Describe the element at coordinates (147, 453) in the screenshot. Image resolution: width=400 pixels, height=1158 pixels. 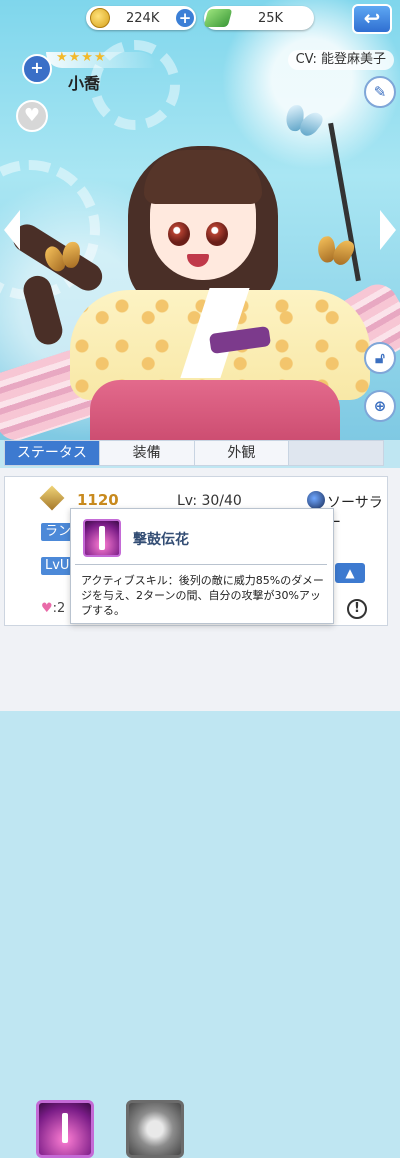
I see `tab-equipment: 装備` at that location.